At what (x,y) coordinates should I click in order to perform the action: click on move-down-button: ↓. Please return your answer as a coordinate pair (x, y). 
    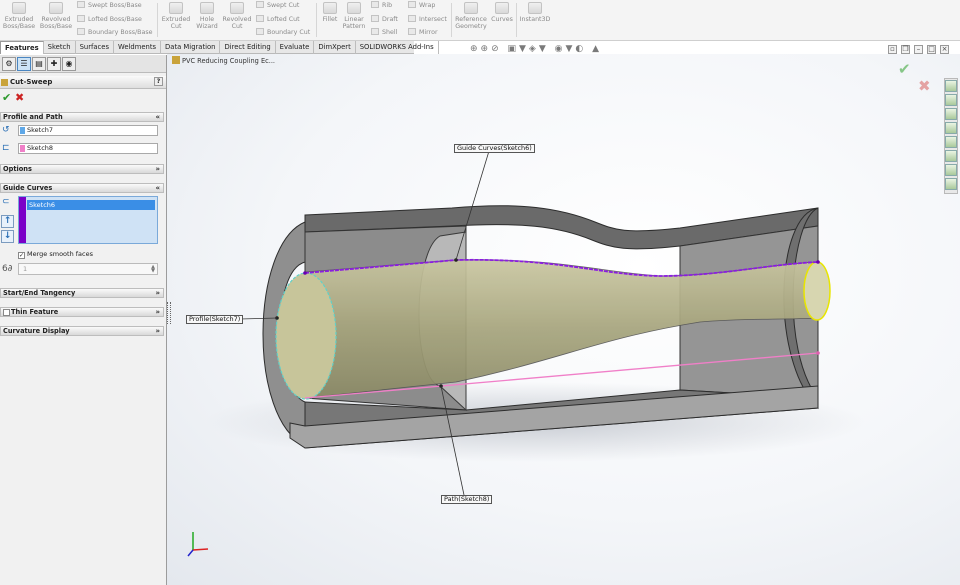
    Looking at the image, I should click on (7, 236).